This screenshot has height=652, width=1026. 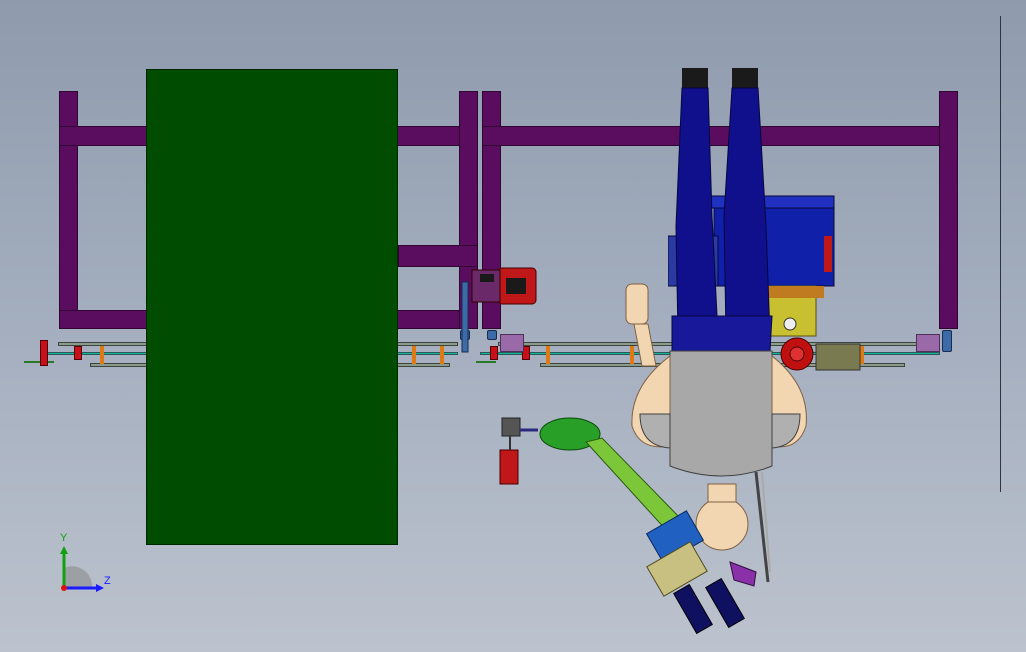 I want to click on axis-label-z: Z, so click(x=107, y=581).